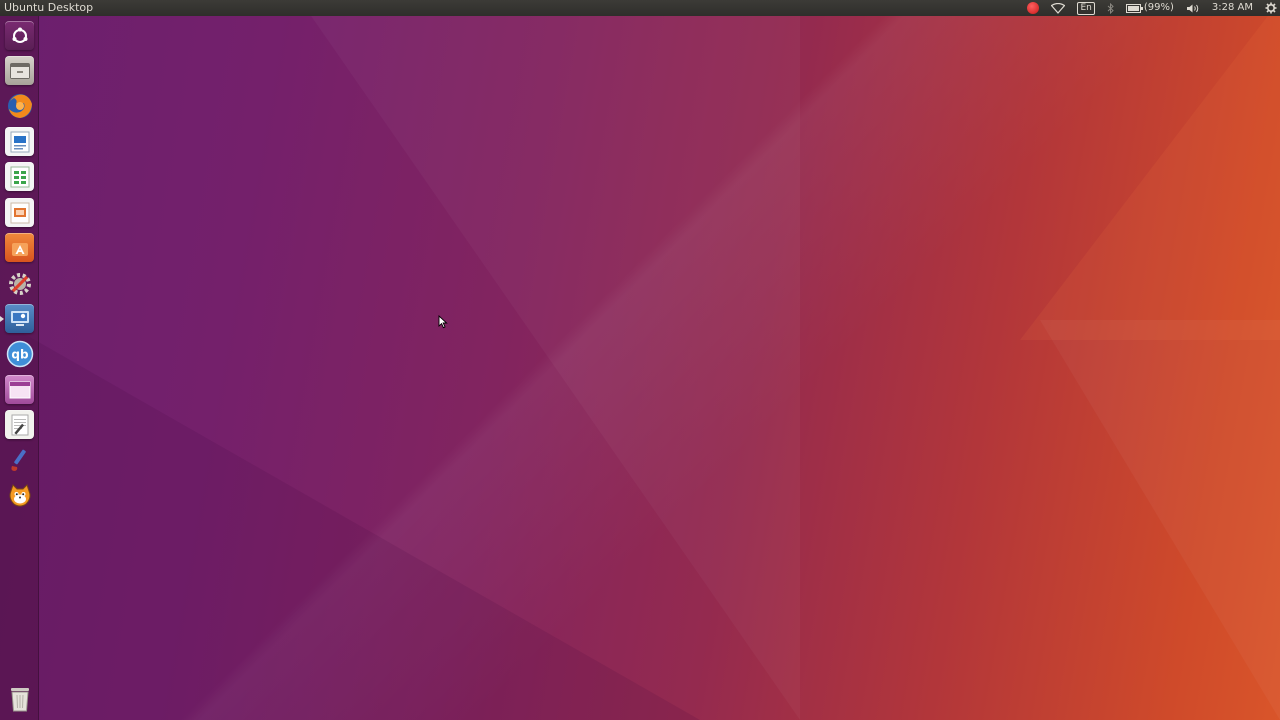 The width and height of the screenshot is (1280, 720). I want to click on launcher-item-remote-desktop, so click(17, 318).